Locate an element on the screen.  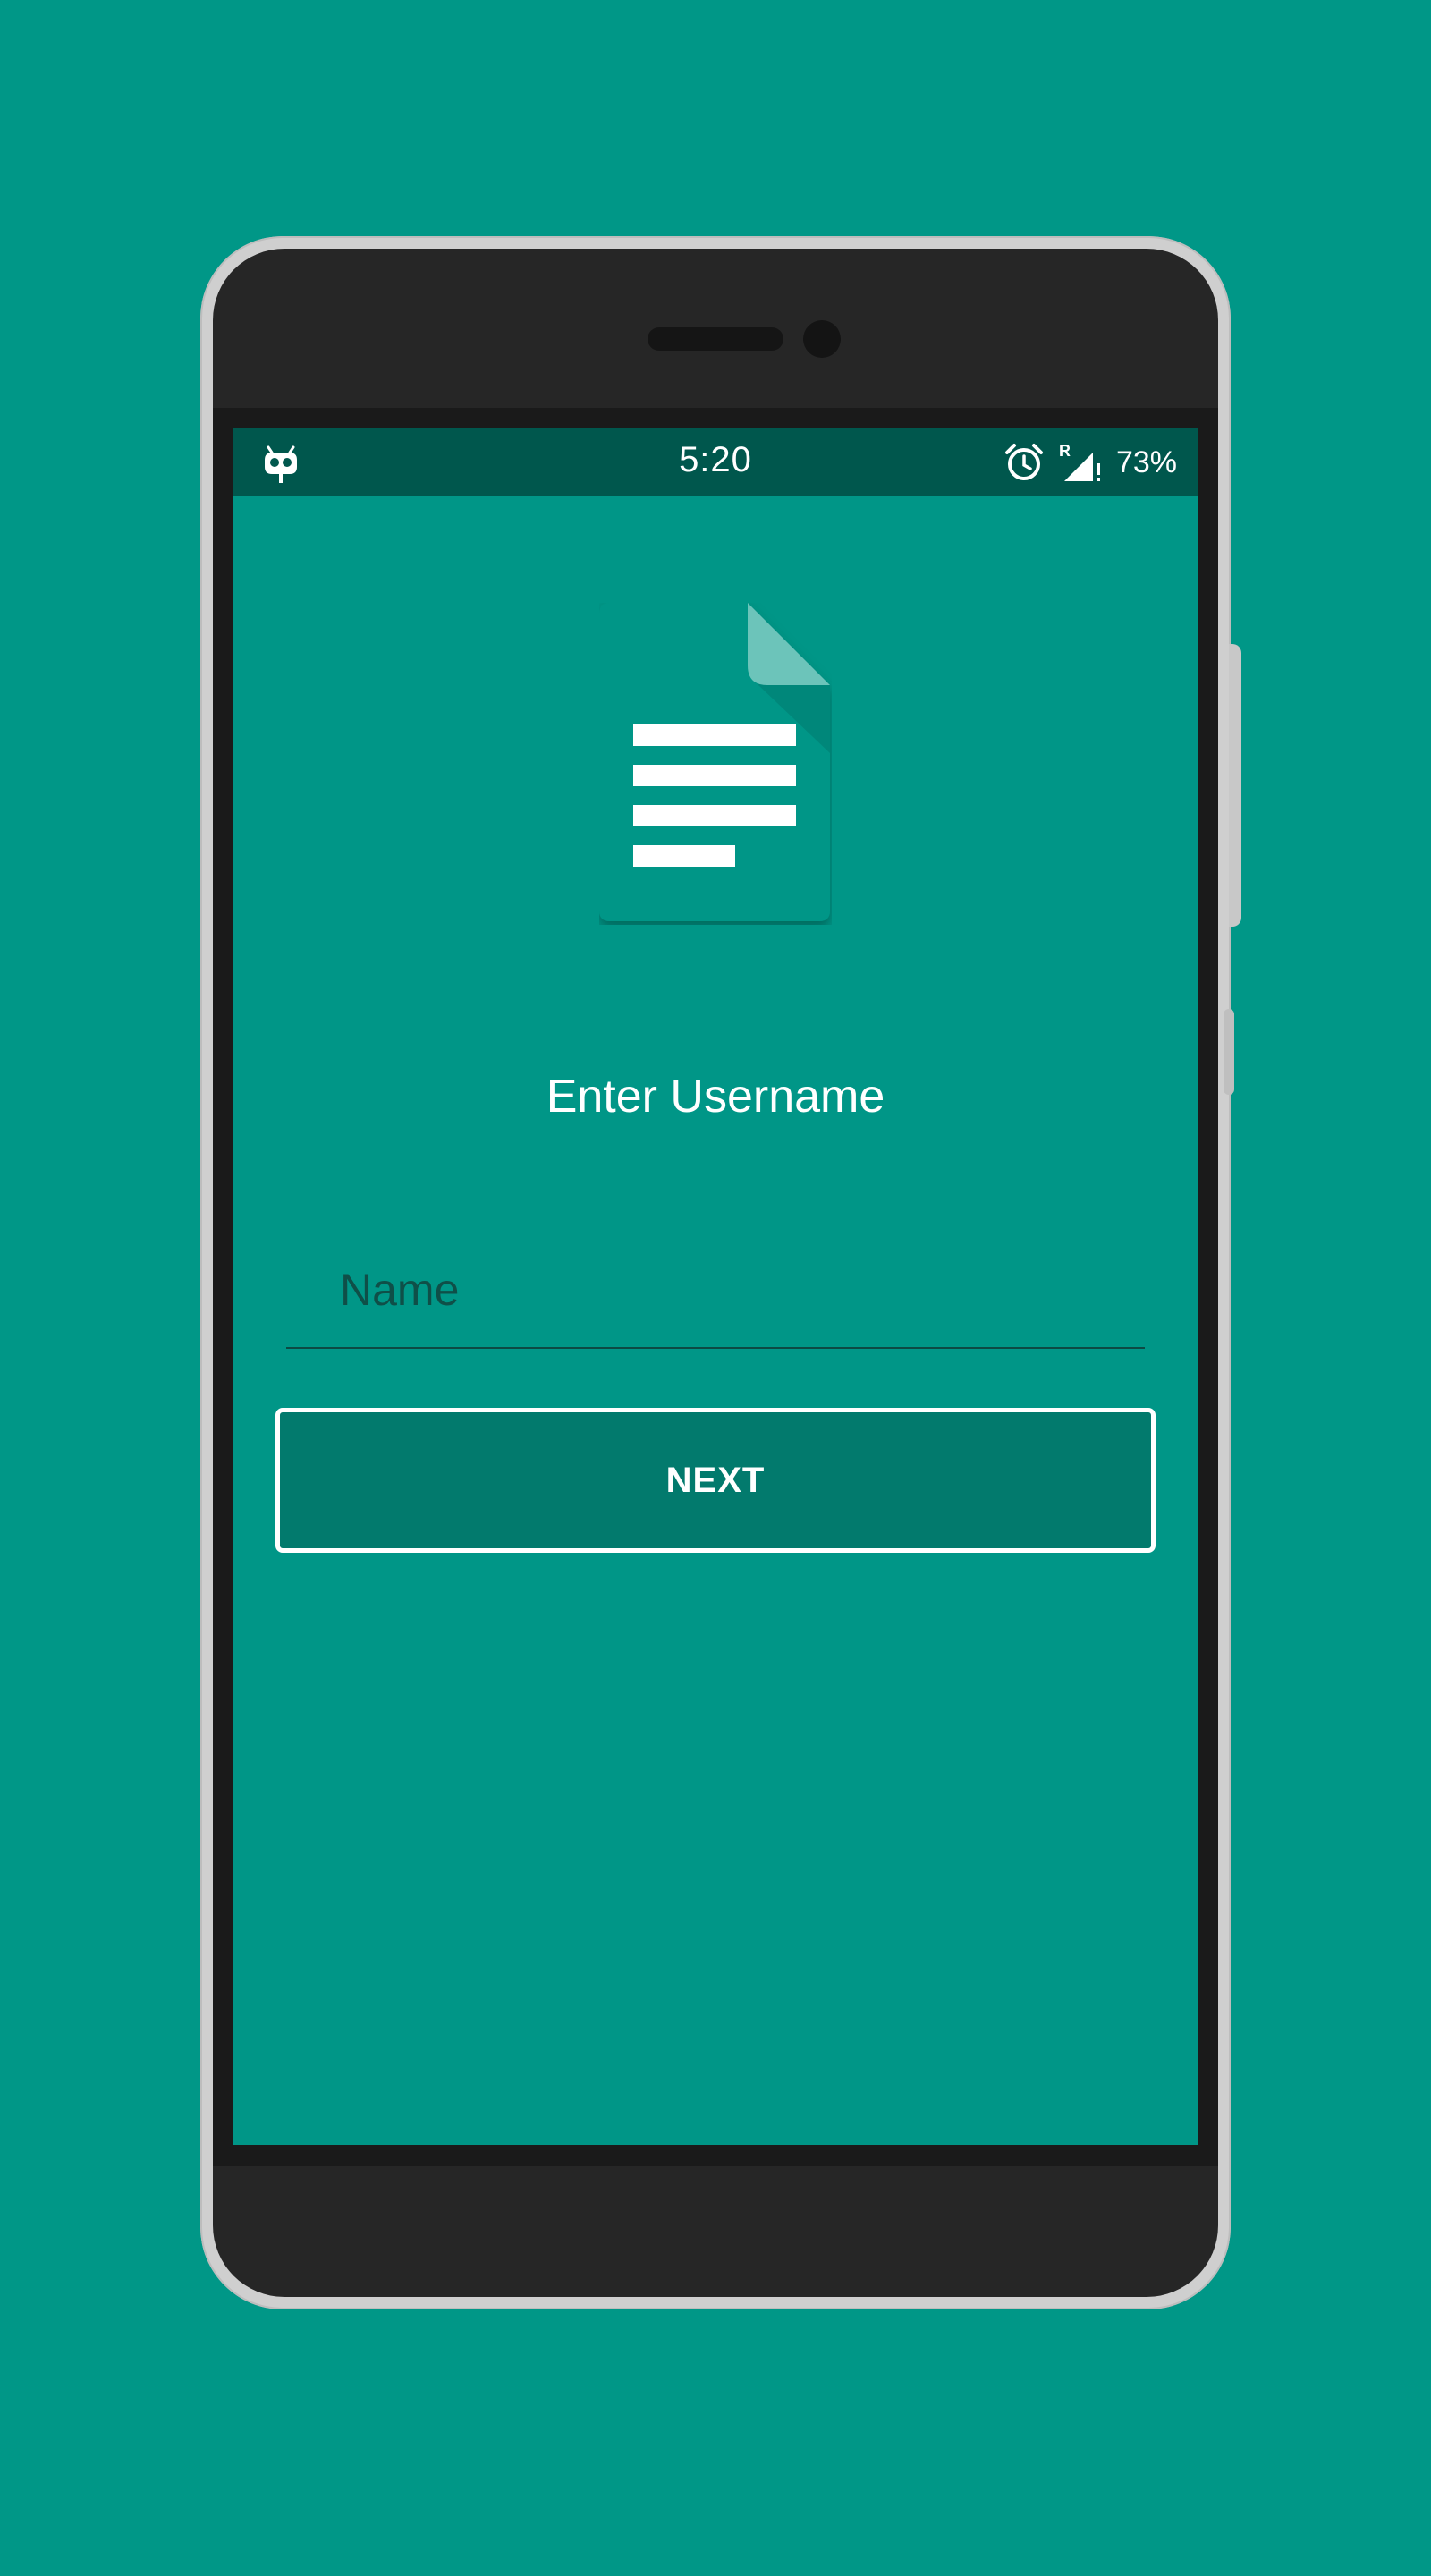
battery-percentage: 73% is located at coordinates (1146, 462).